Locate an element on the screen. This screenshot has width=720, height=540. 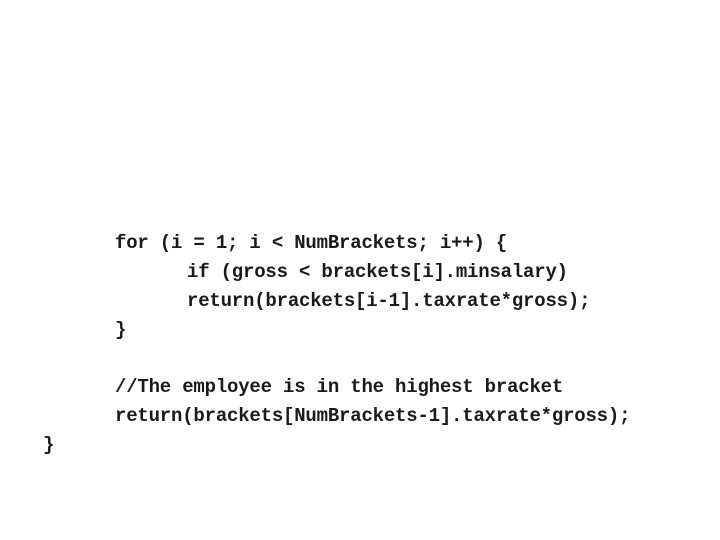
code-line-comment: //The employee is in the highest bracket is located at coordinates (339, 387).